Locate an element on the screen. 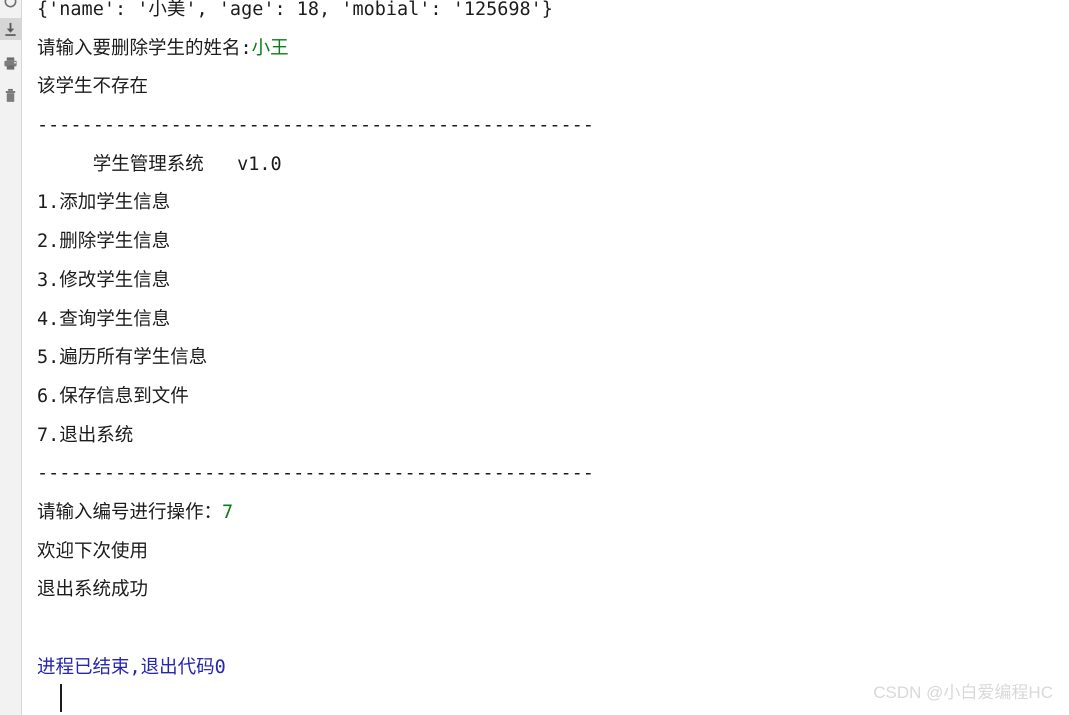  console-segment: 请输入编号进行操作： is located at coordinates (130, 512).